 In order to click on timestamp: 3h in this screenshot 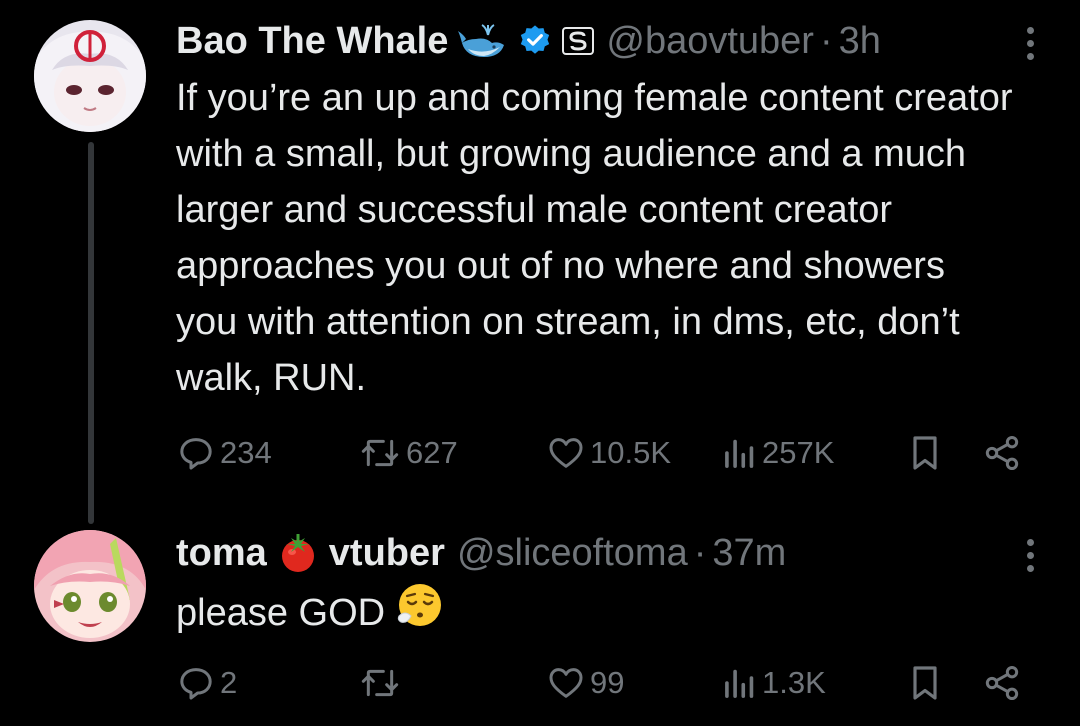, I will do `click(860, 41)`.